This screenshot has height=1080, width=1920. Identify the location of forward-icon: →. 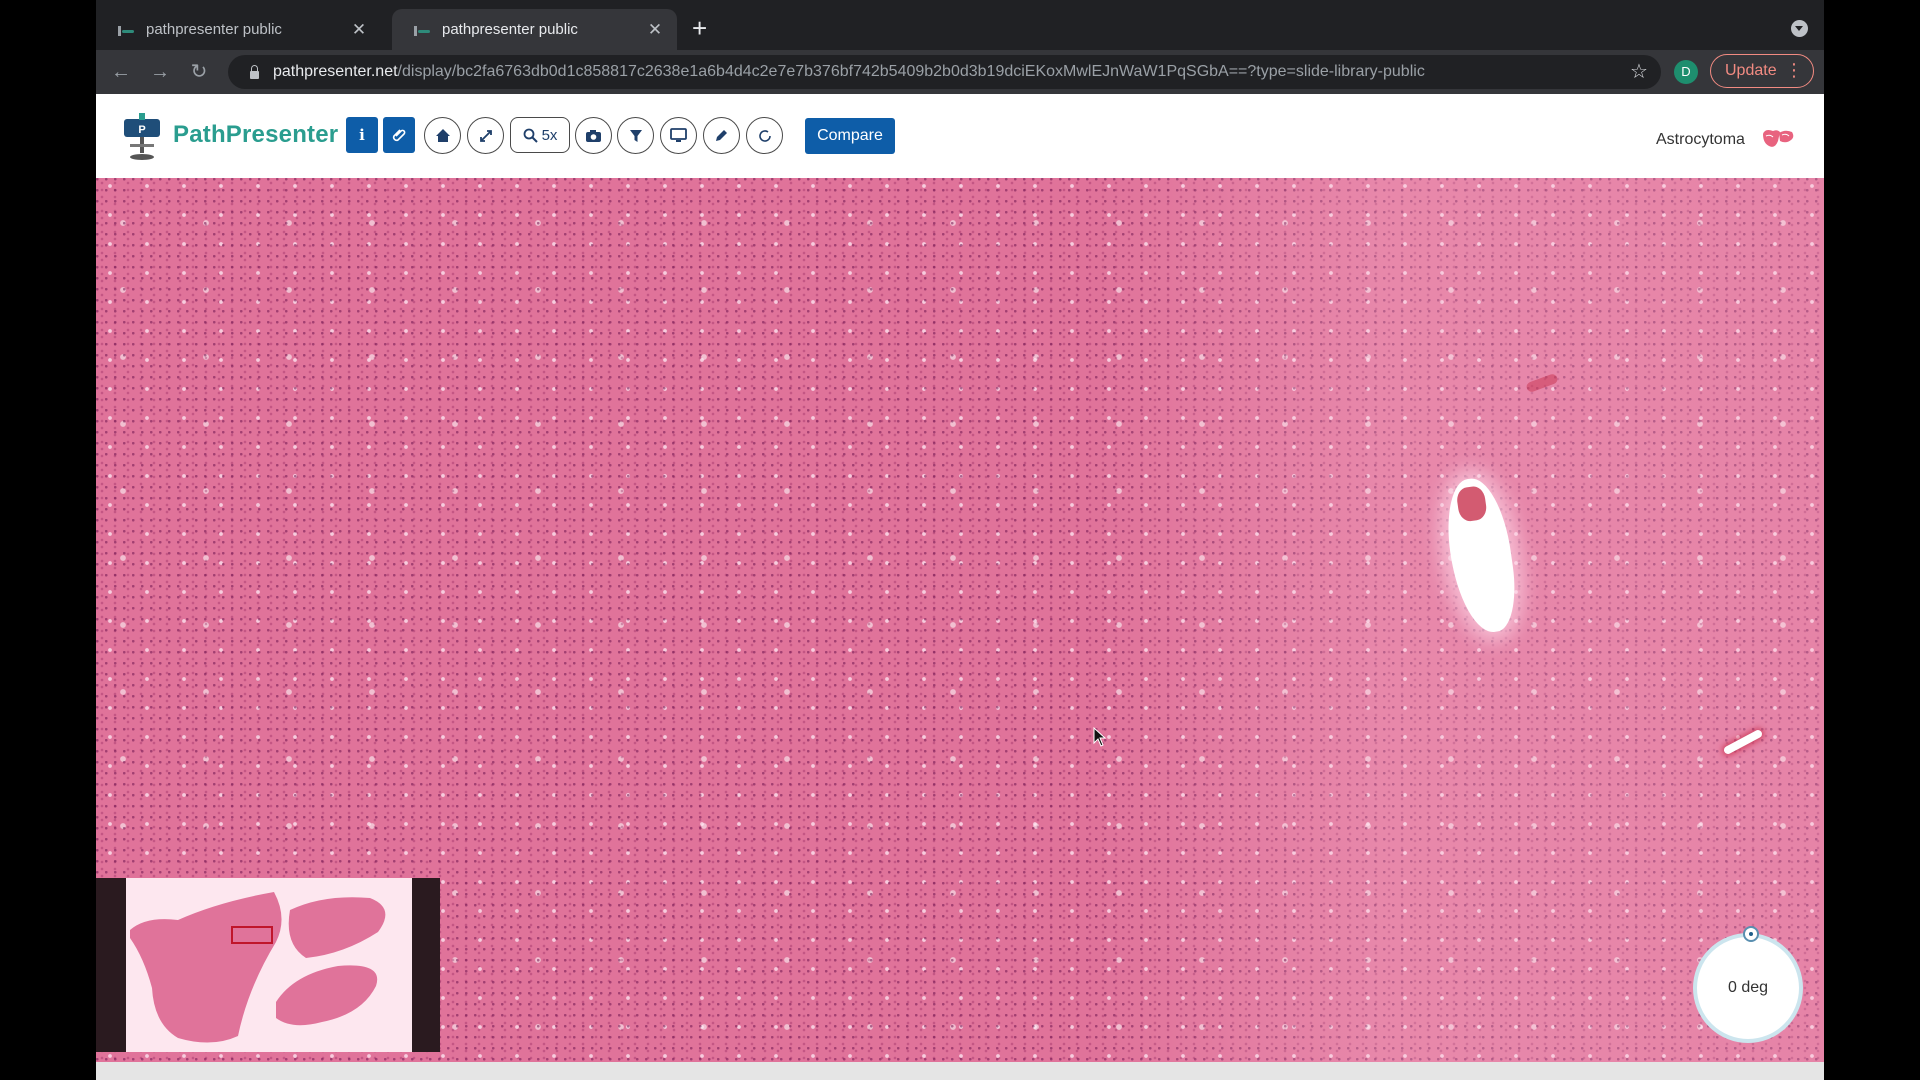
(160, 72).